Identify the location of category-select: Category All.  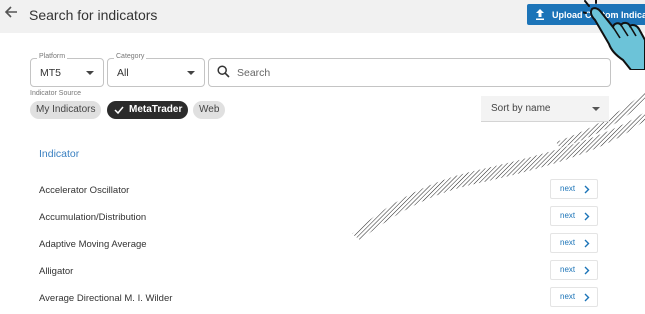
(156, 70).